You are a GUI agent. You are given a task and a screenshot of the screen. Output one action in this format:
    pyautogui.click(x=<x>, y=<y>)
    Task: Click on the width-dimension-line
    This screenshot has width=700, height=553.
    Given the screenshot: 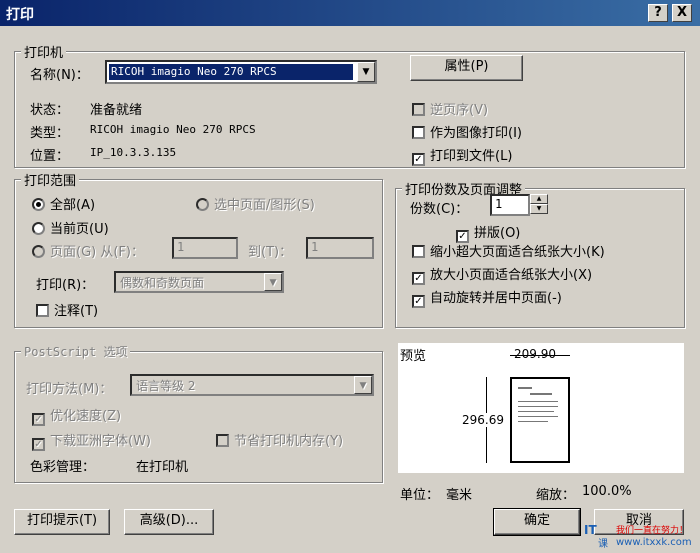 What is the action you would take?
    pyautogui.click(x=540, y=355)
    